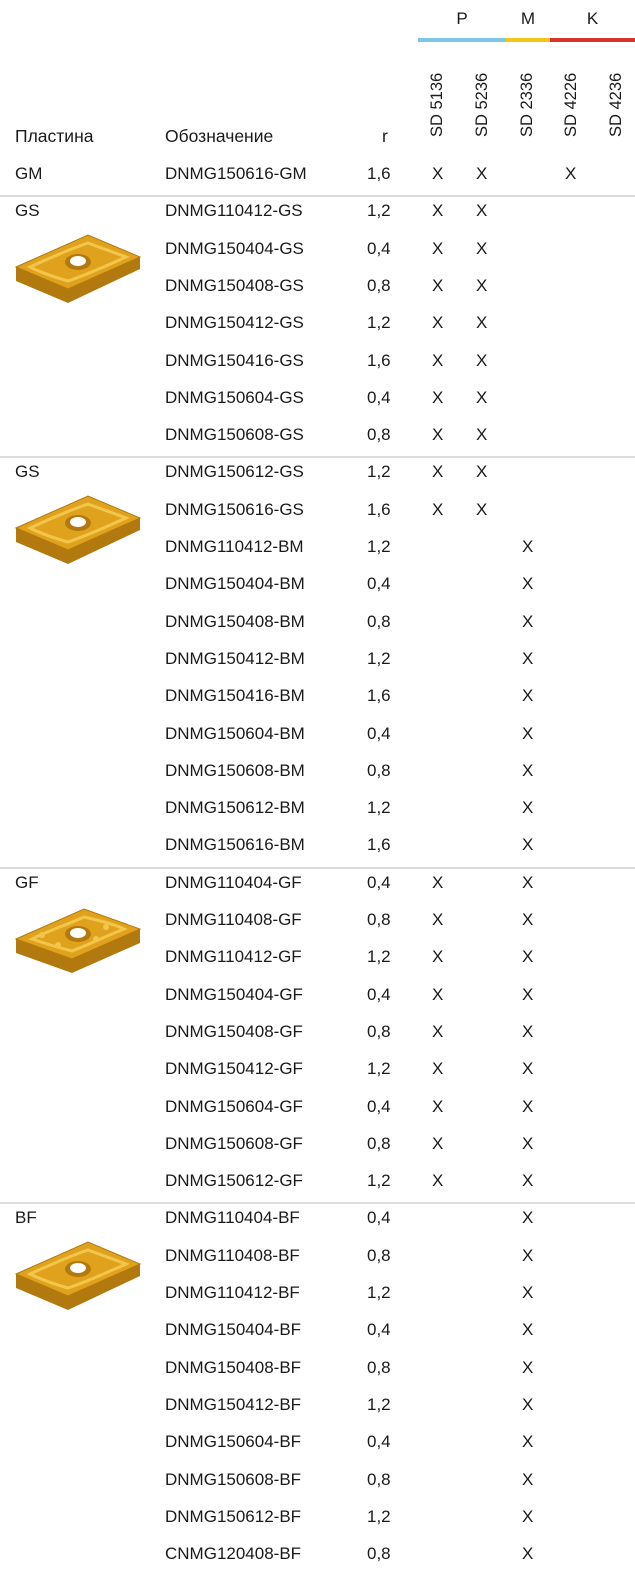 The width and height of the screenshot is (635, 1583). What do you see at coordinates (528, 18) in the screenshot?
I see `group-label-m: M` at bounding box center [528, 18].